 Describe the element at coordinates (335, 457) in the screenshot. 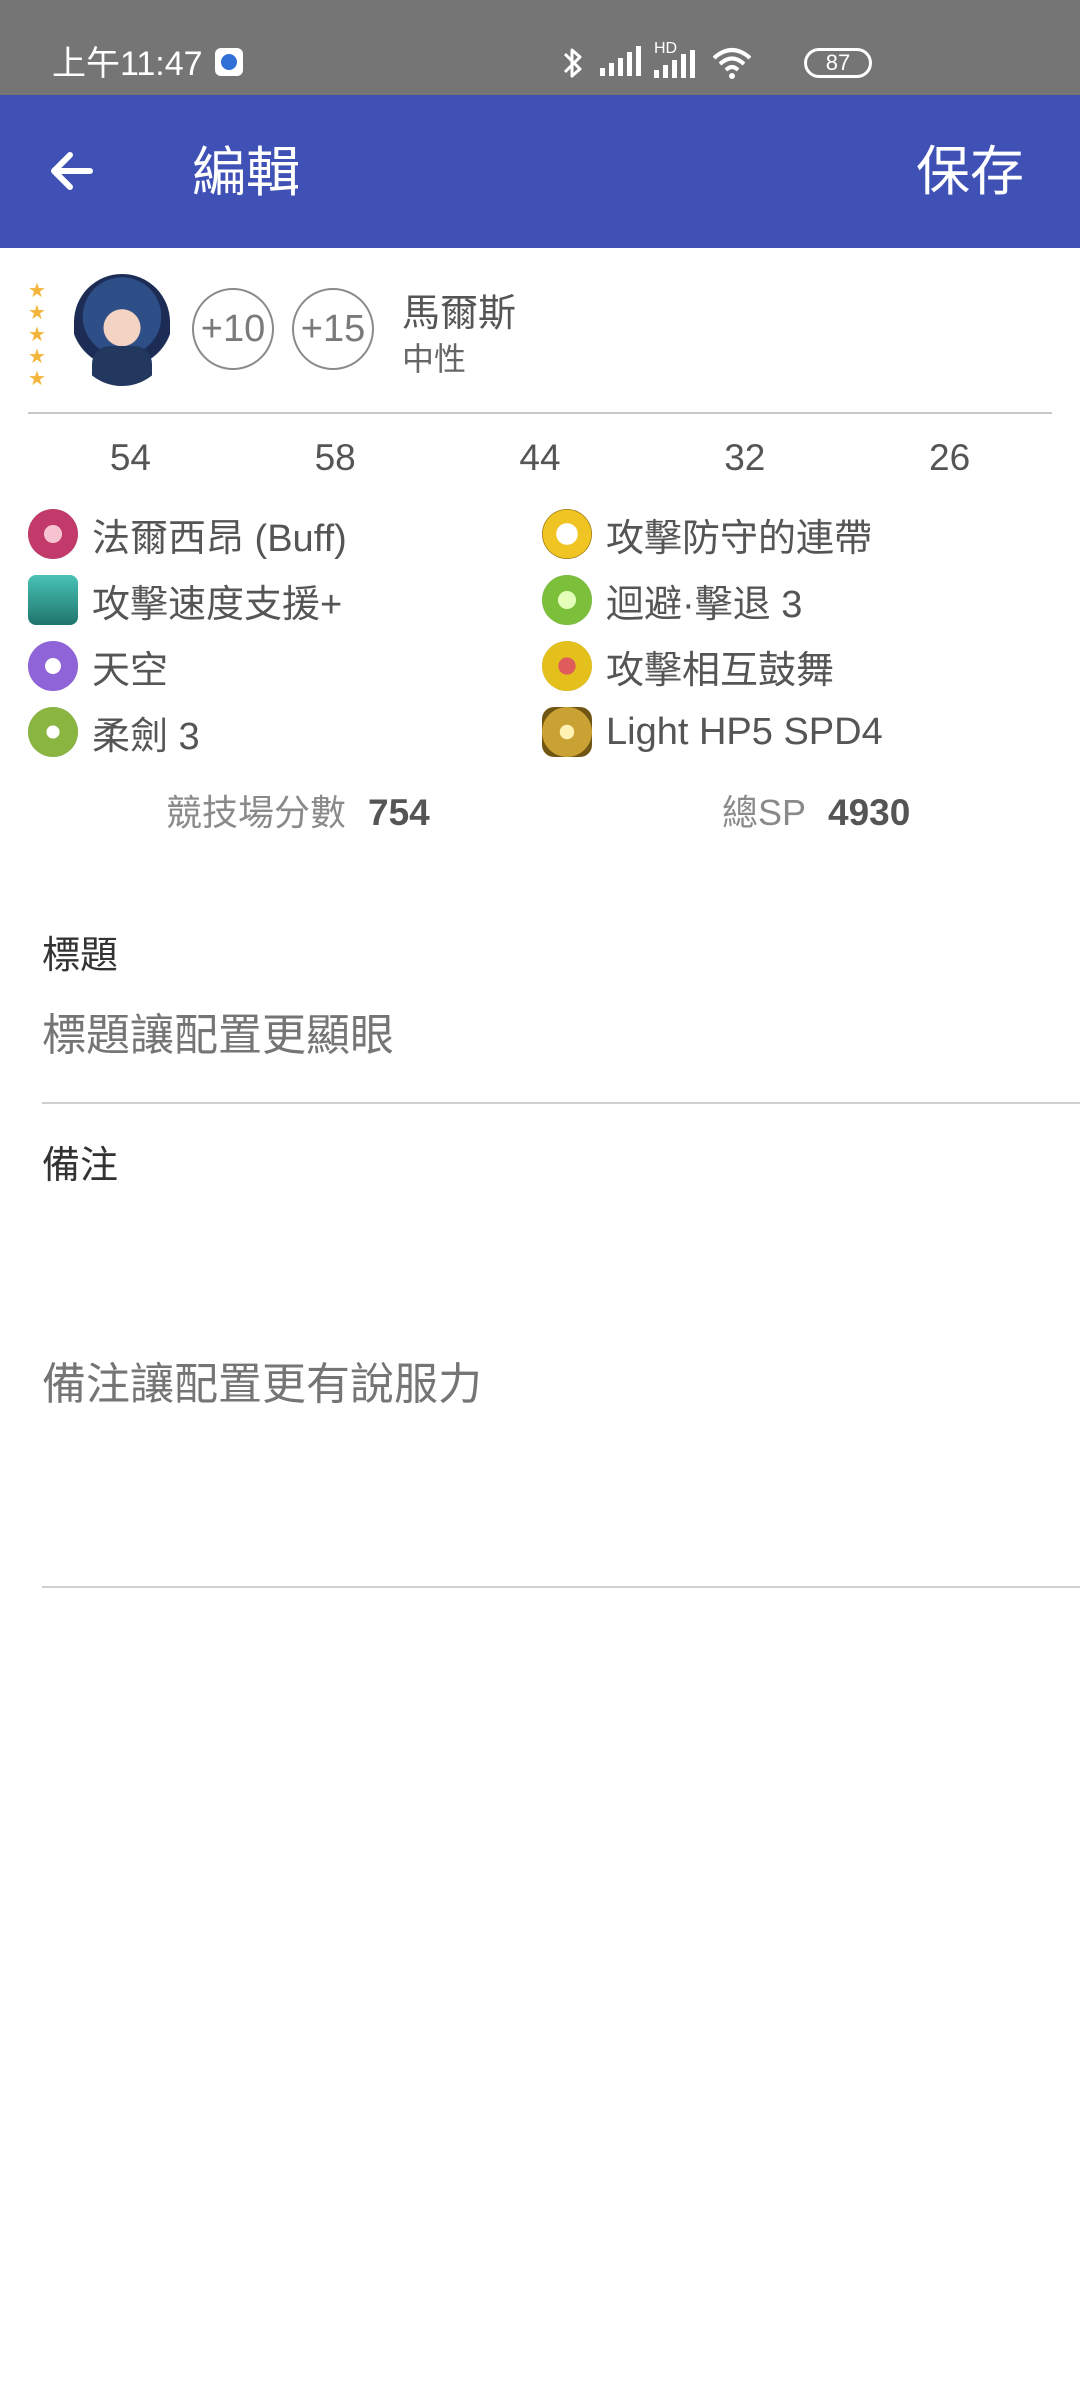

I see `stat-atk: 58` at that location.